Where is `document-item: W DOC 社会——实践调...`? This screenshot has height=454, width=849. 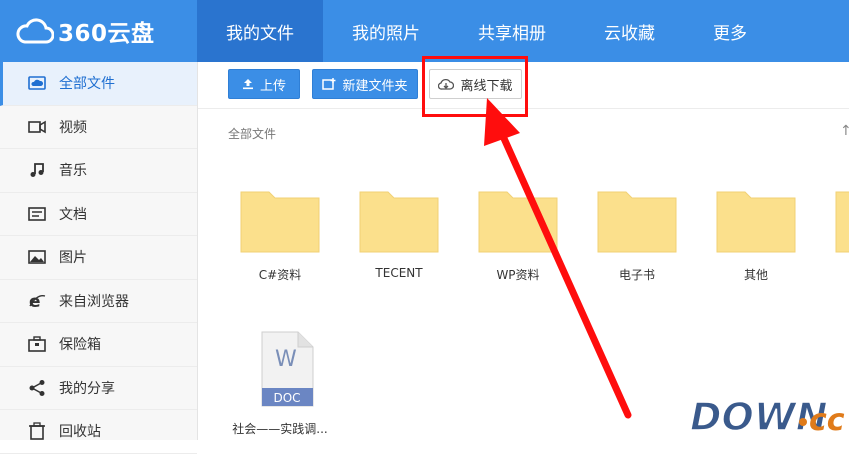
document-item: W DOC 社会——实践调... is located at coordinates (280, 383).